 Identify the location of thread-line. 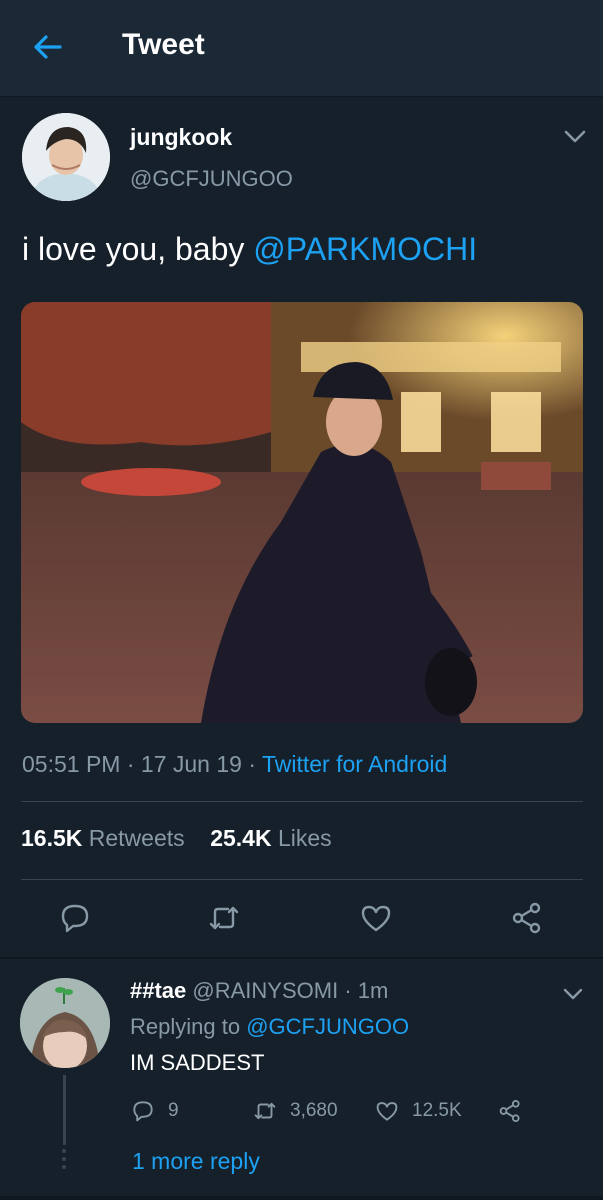
(64, 1110).